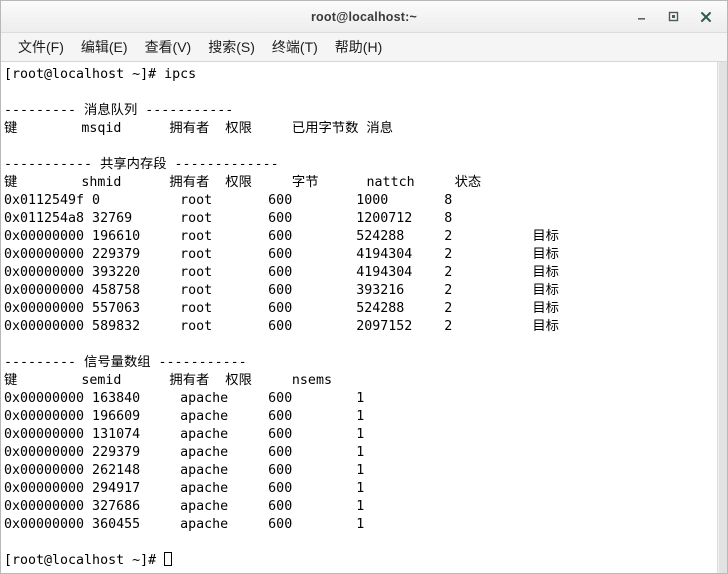  I want to click on close-icon, so click(706, 17).